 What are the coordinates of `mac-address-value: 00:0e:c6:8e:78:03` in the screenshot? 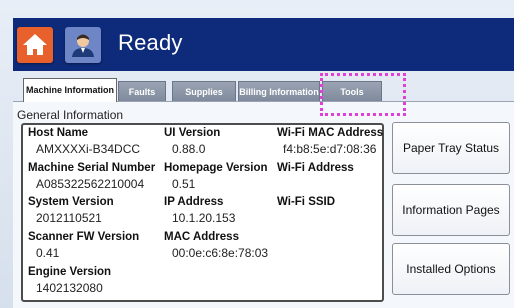 It's located at (220, 253).